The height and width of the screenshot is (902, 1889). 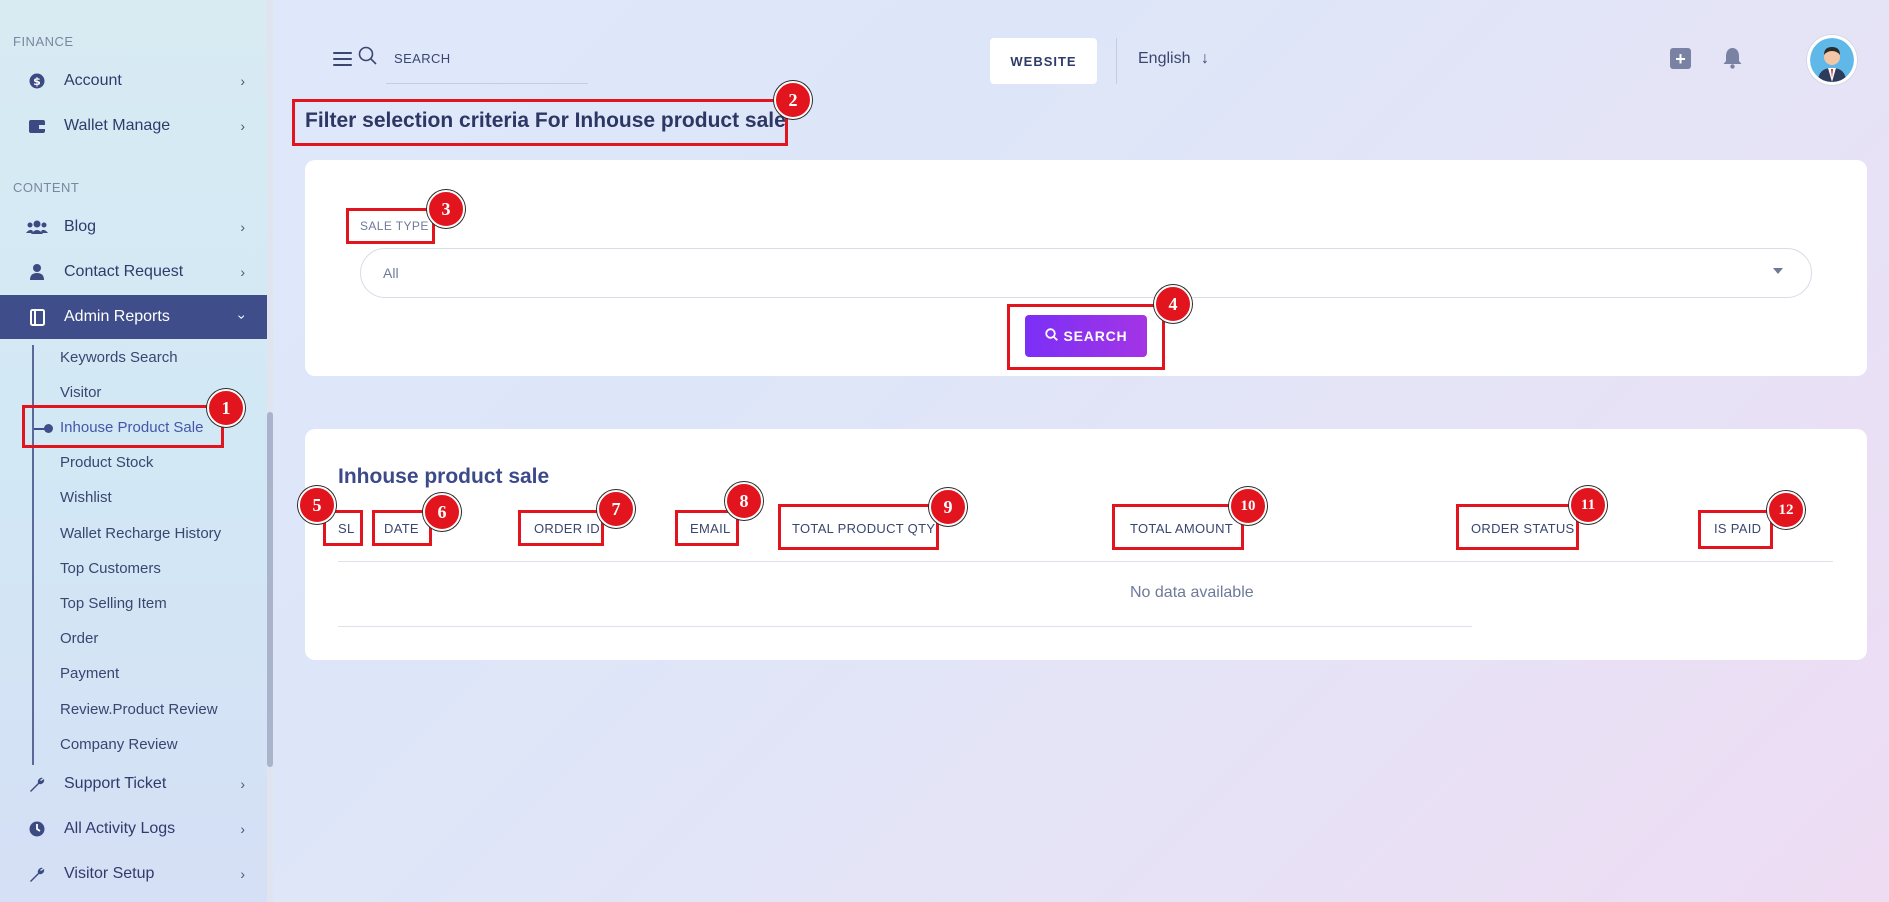 I want to click on dollar-circle-icon: $, so click(x=37, y=81).